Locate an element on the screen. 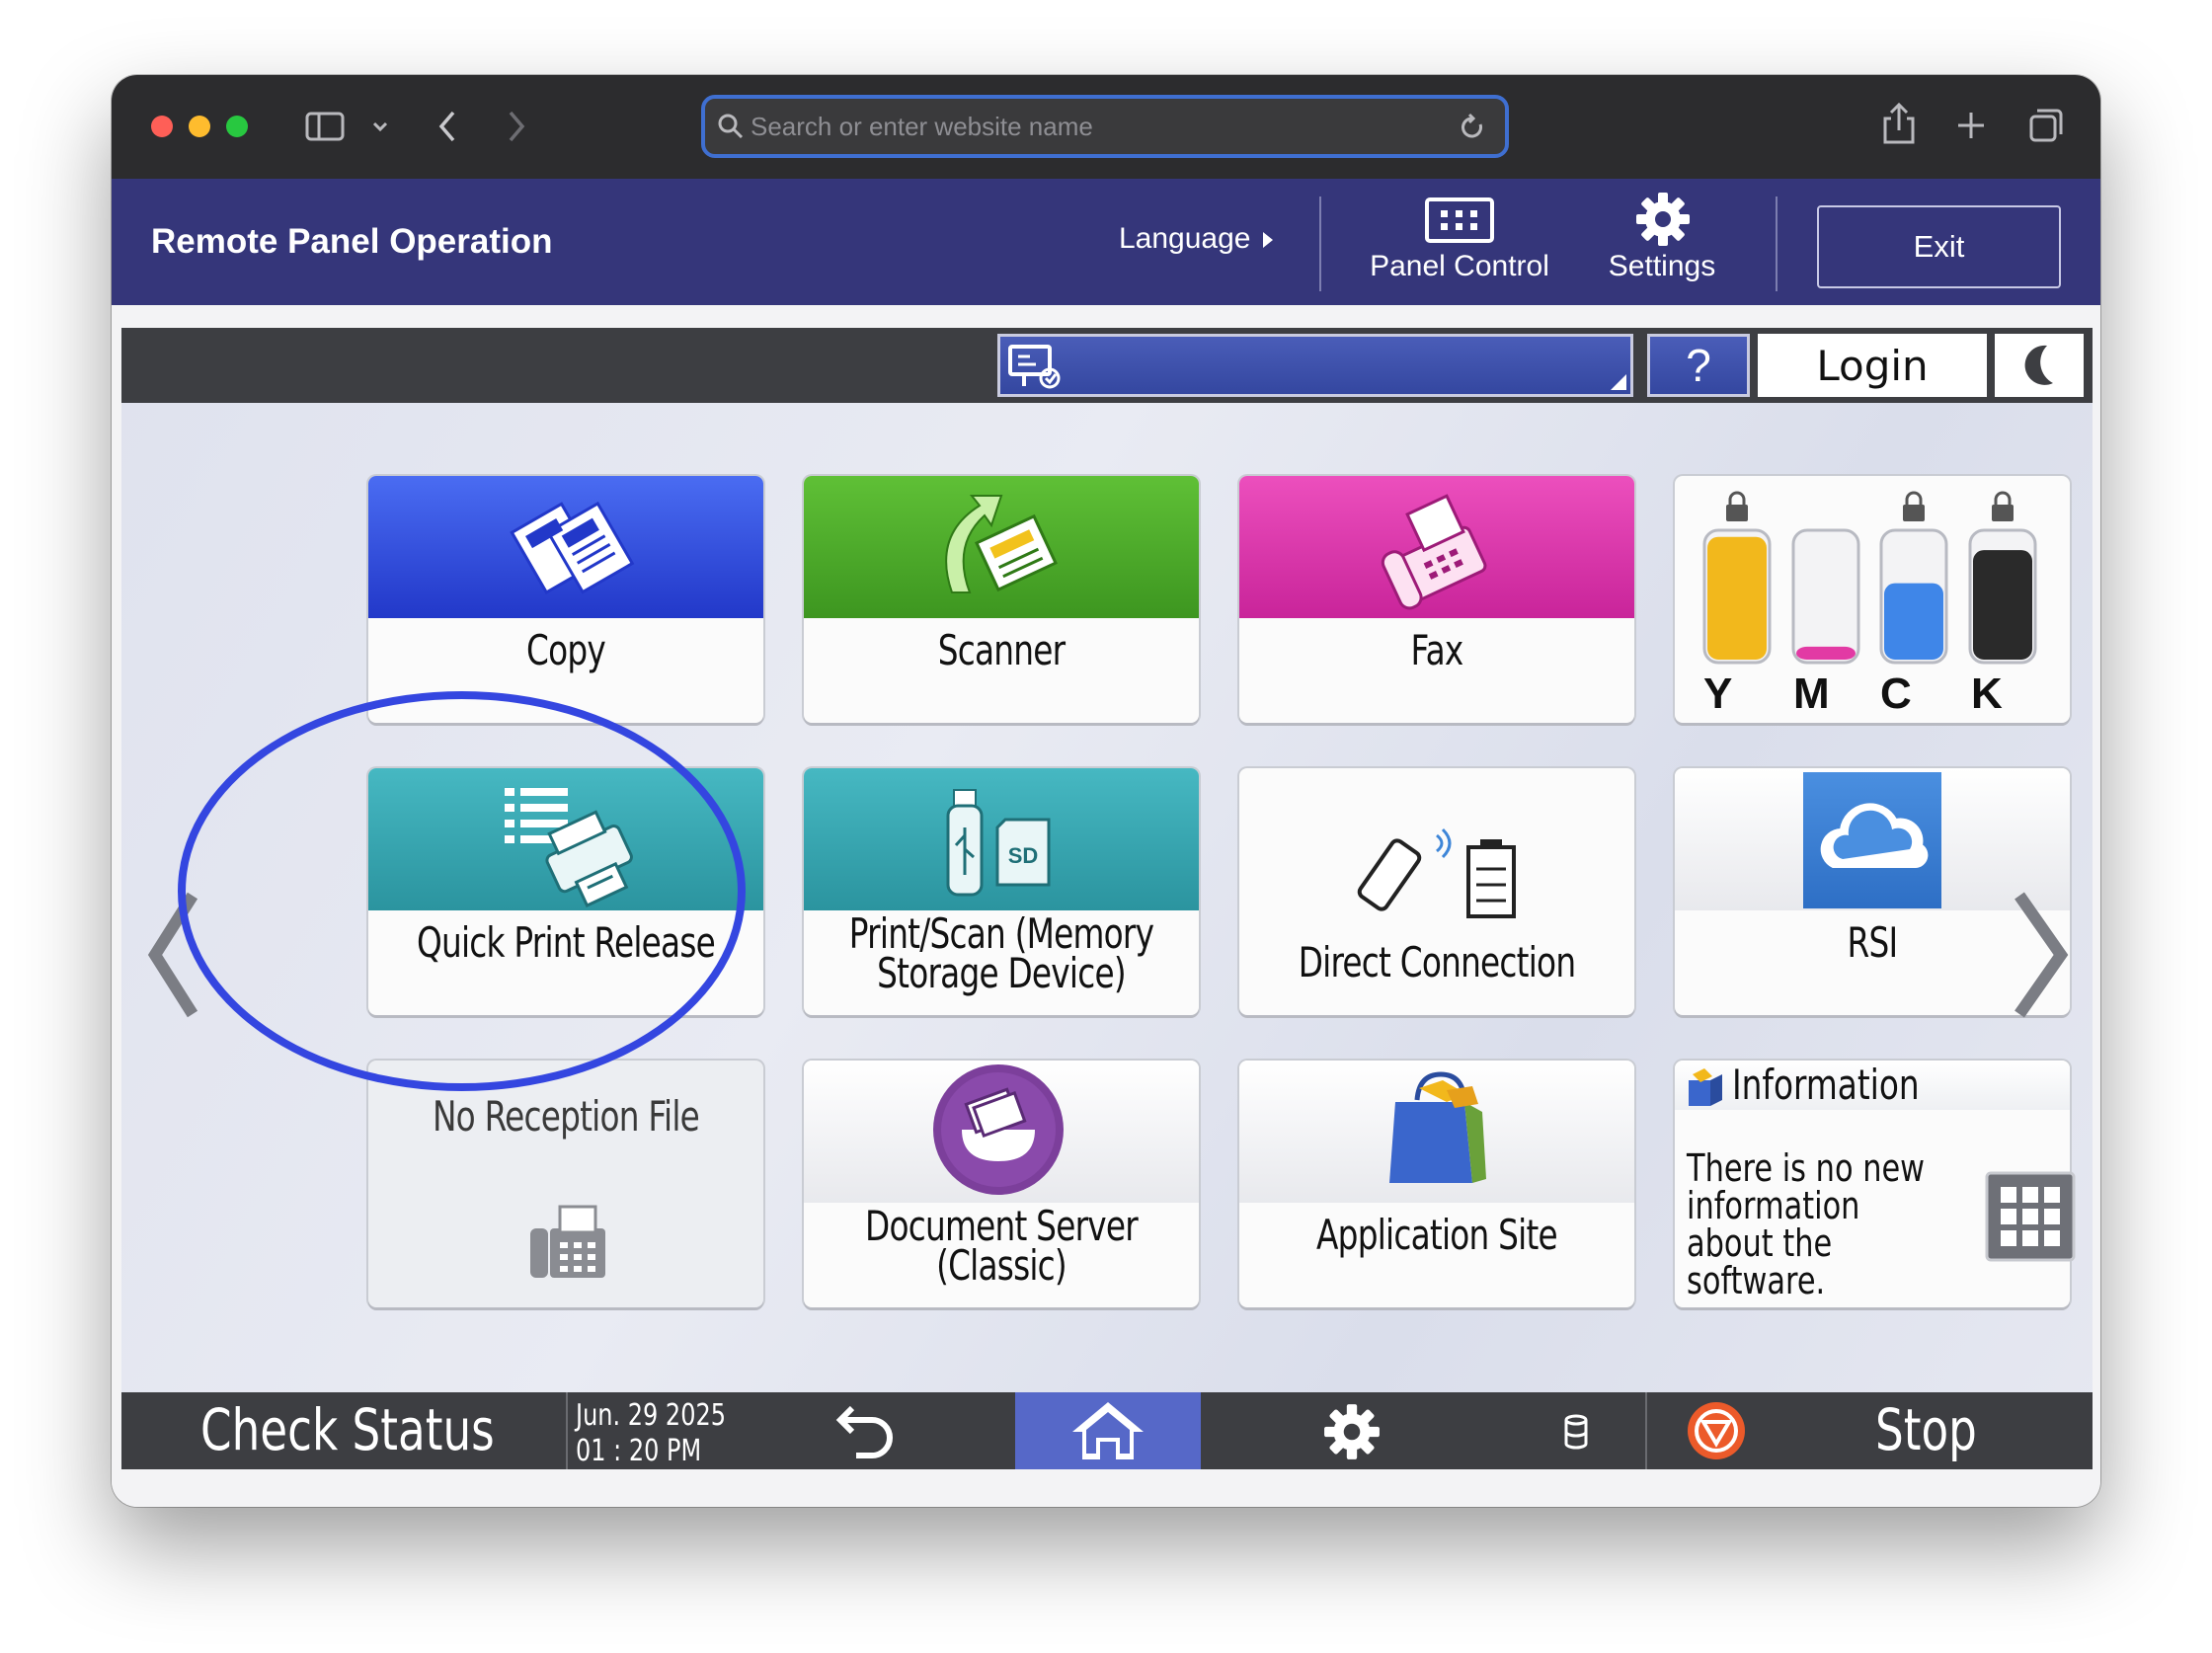 This screenshot has width=2212, height=1653. quick-print-release-tile: Quick Print Release is located at coordinates (566, 891).